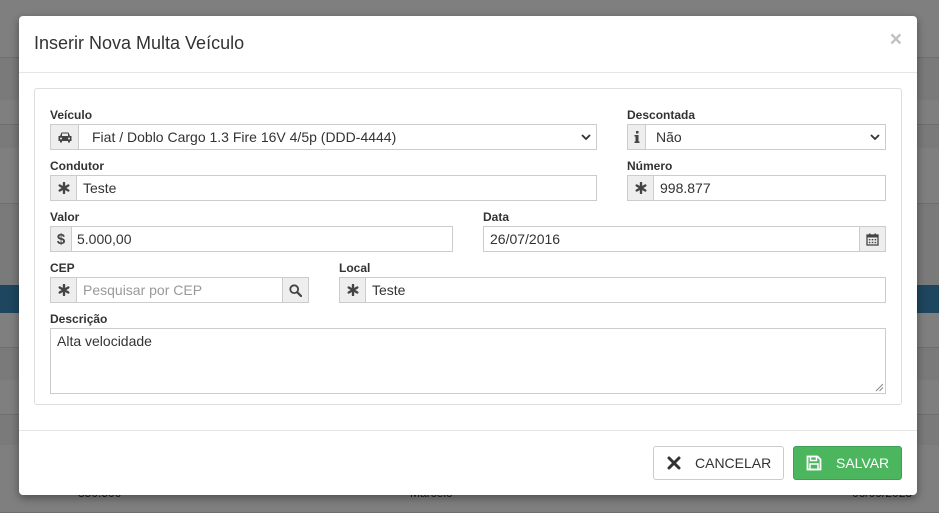 This screenshot has height=513, width=939. What do you see at coordinates (872, 239) in the screenshot?
I see `calendar-icon` at bounding box center [872, 239].